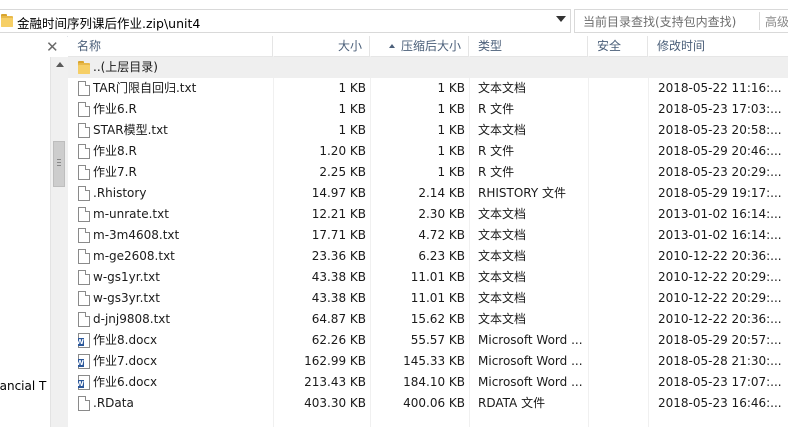 The image size is (788, 427). Describe the element at coordinates (176, 193) in the screenshot. I see `file-name-cell: .Rhistory` at that location.